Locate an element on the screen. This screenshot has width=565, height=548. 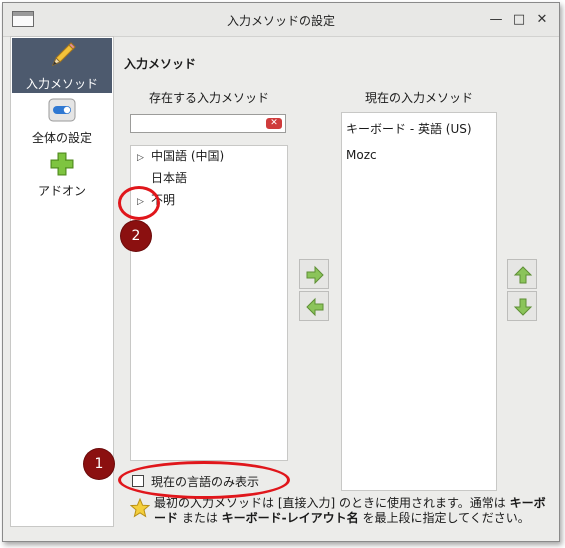
search-input: ✕ is located at coordinates (208, 123).